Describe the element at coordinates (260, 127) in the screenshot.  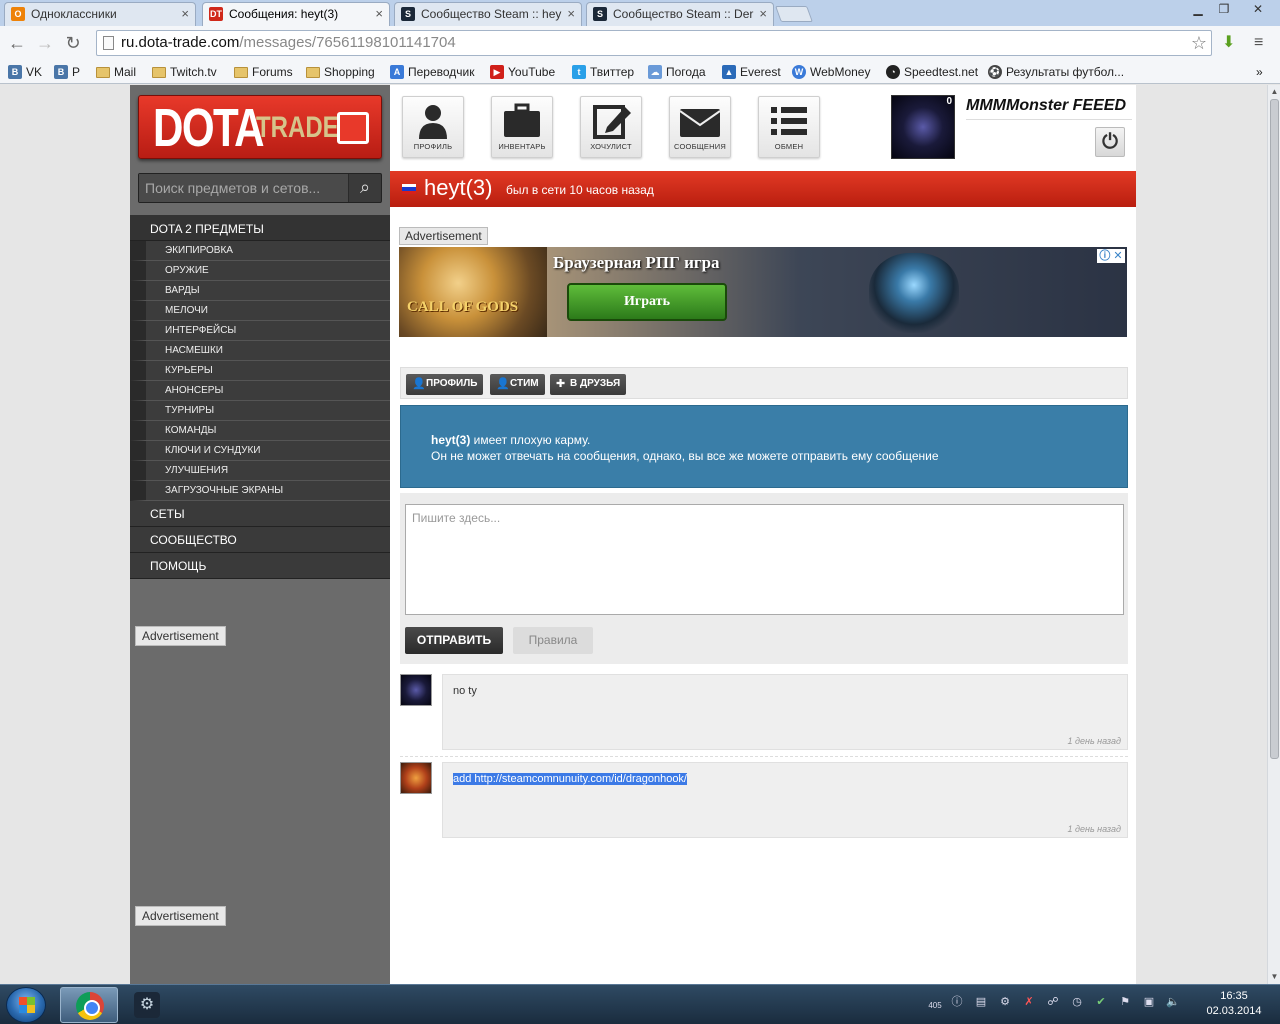
I see `site-logo: DOTA TRADE` at that location.